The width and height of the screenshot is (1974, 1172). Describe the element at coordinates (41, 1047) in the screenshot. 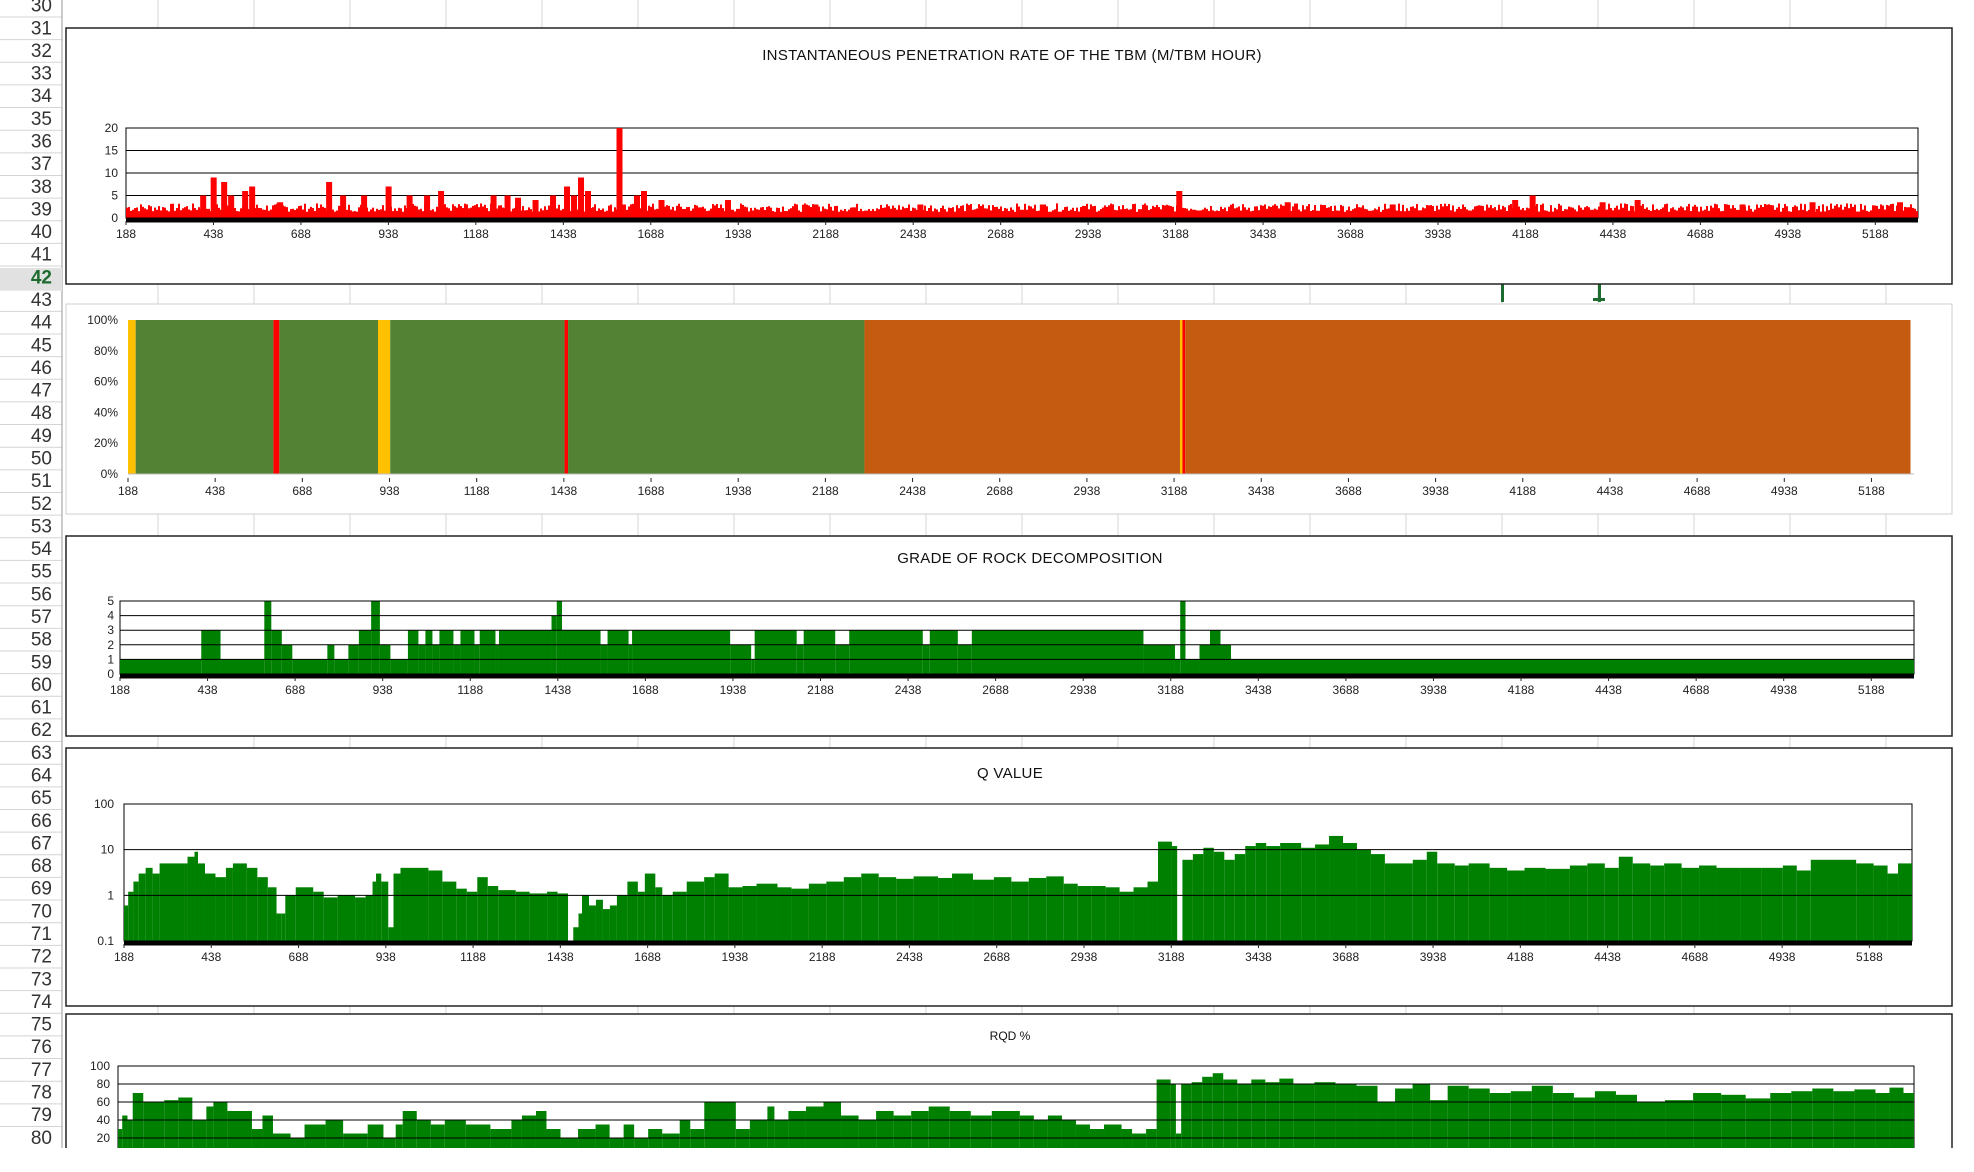

I see `row-header-76: 76` at that location.